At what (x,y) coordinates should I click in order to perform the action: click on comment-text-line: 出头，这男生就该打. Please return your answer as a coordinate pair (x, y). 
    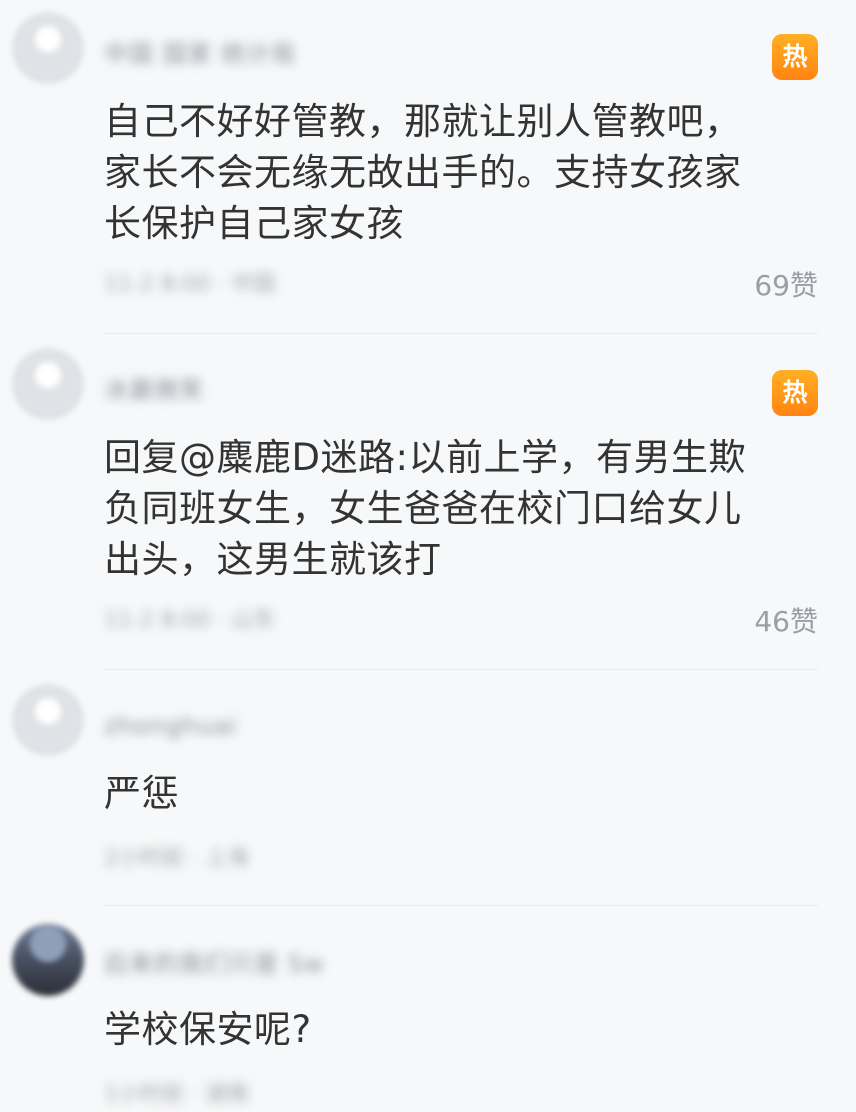
    Looking at the image, I should click on (273, 559).